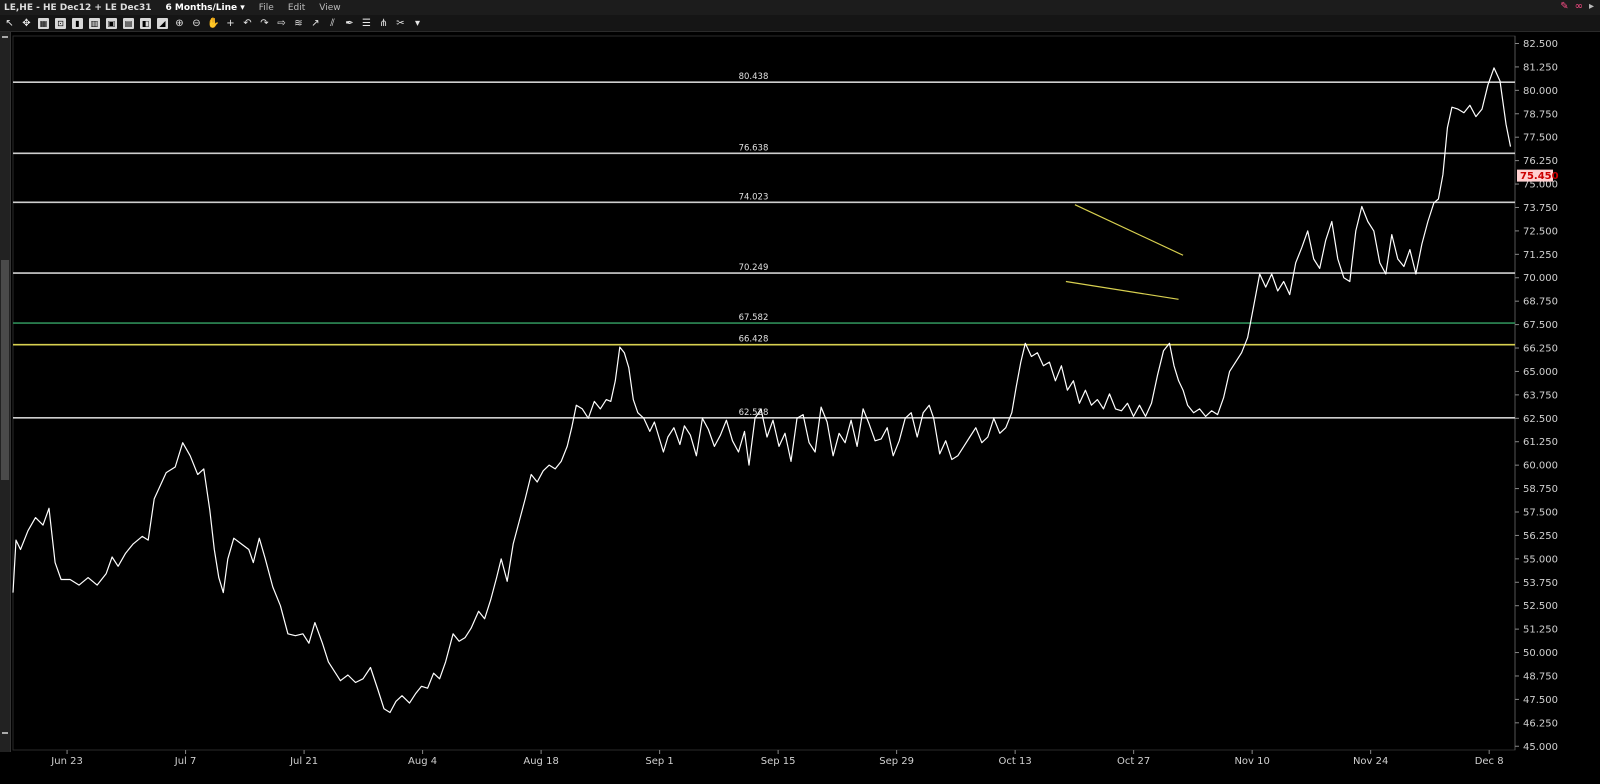  What do you see at coordinates (5, 370) in the screenshot?
I see `scrollbar-thumb` at bounding box center [5, 370].